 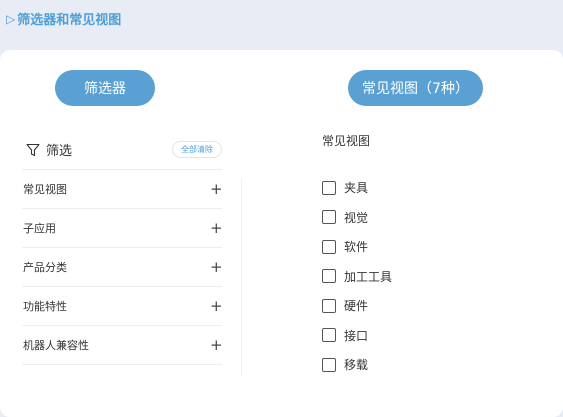 I want to click on funnel-icon, so click(x=33, y=149).